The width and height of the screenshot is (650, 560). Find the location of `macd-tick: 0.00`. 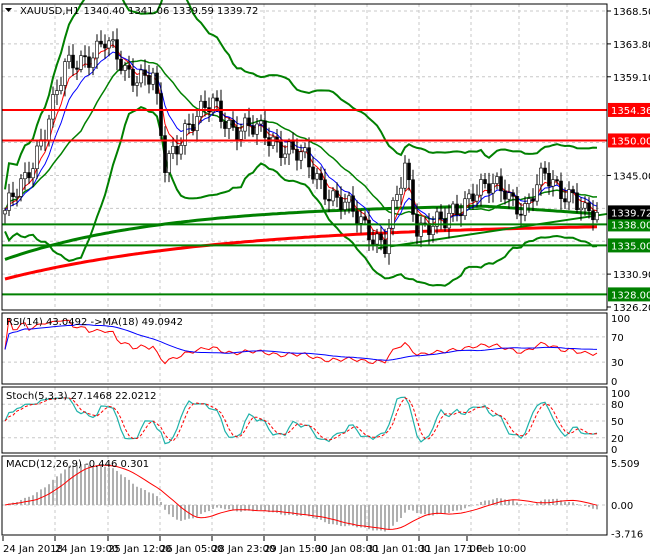

macd-tick: 0.00 is located at coordinates (622, 506).